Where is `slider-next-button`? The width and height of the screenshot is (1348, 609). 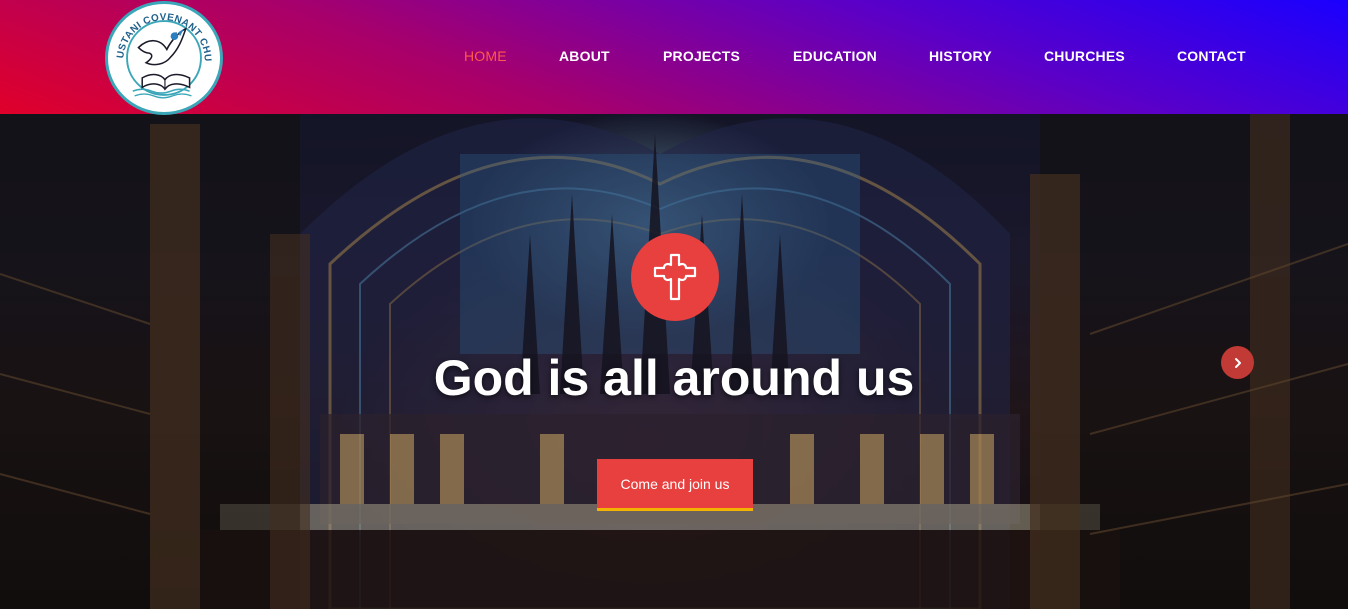
slider-next-button is located at coordinates (1237, 362).